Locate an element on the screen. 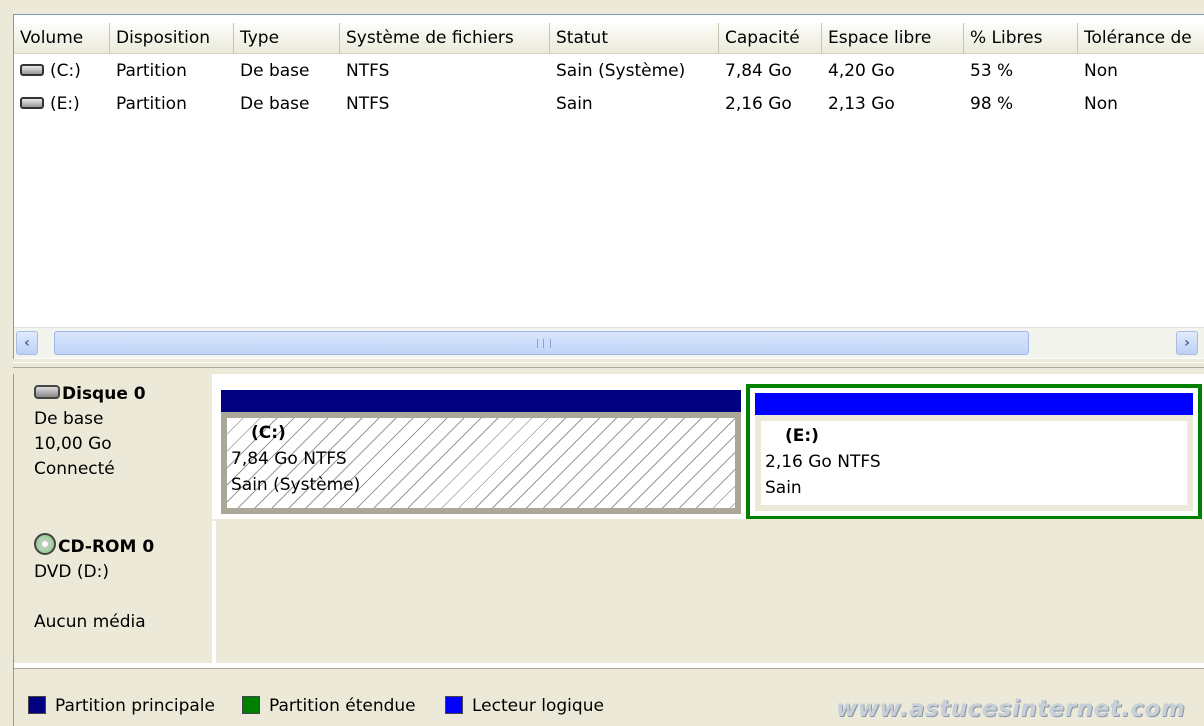 The image size is (1204, 726). scroll-left-button: ‹ is located at coordinates (27, 343).